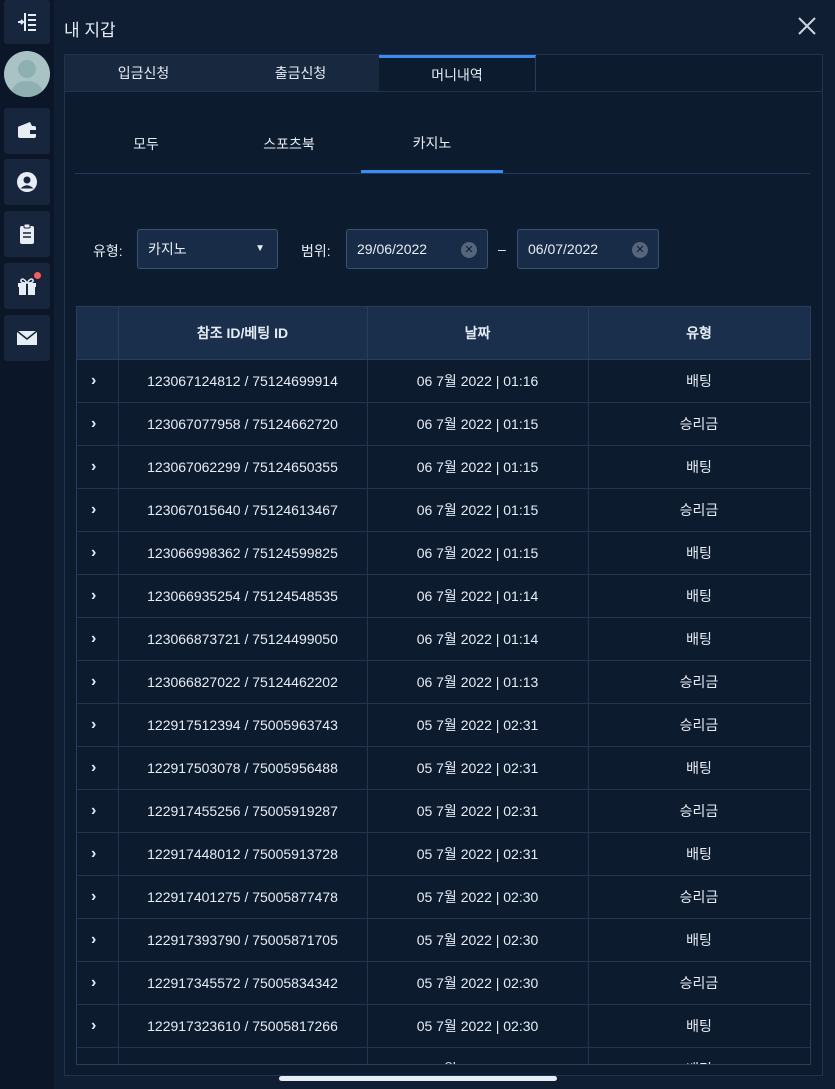  I want to click on clear-date-to-icon: ✕, so click(640, 250).